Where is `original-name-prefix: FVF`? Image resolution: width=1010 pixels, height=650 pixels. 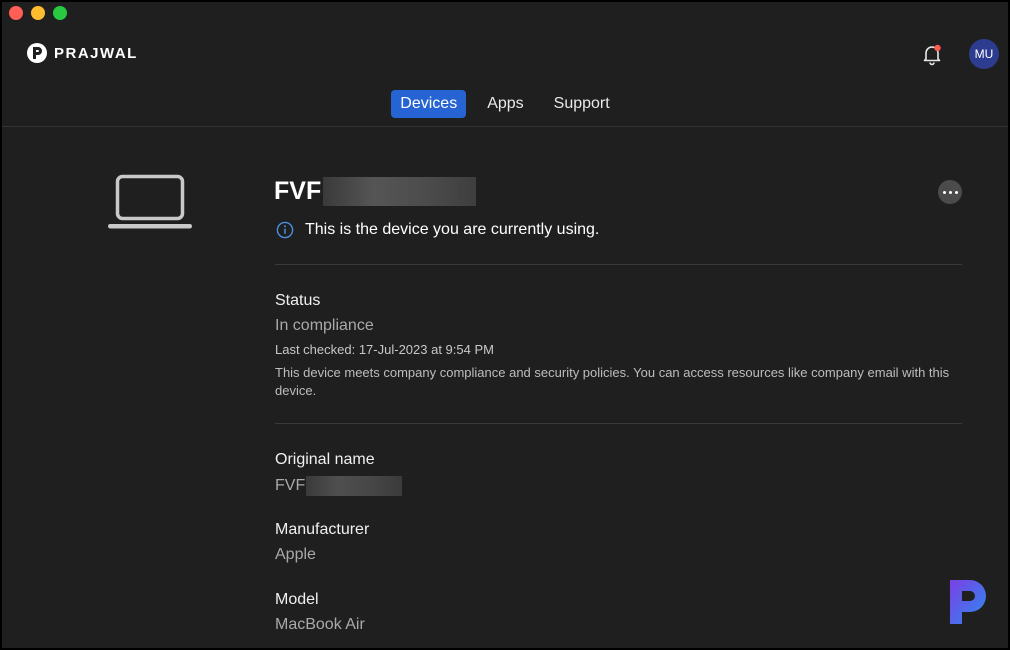 original-name-prefix: FVF is located at coordinates (290, 486).